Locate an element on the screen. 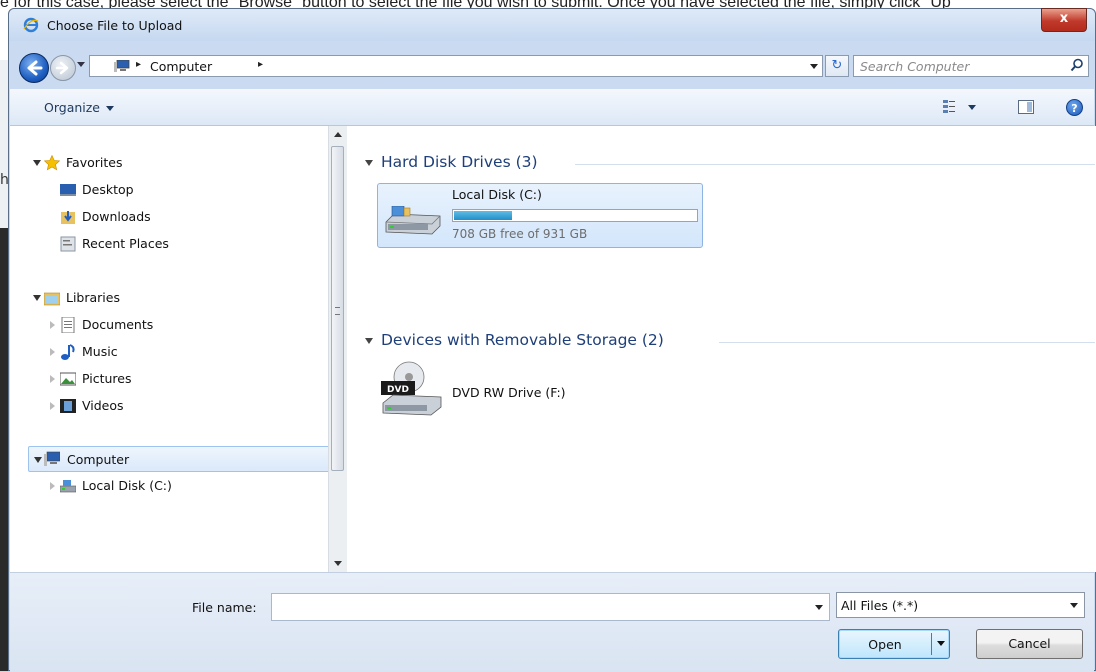 This screenshot has height=672, width=1096. group-title: Devices with Removable Storage (2) is located at coordinates (522, 340).